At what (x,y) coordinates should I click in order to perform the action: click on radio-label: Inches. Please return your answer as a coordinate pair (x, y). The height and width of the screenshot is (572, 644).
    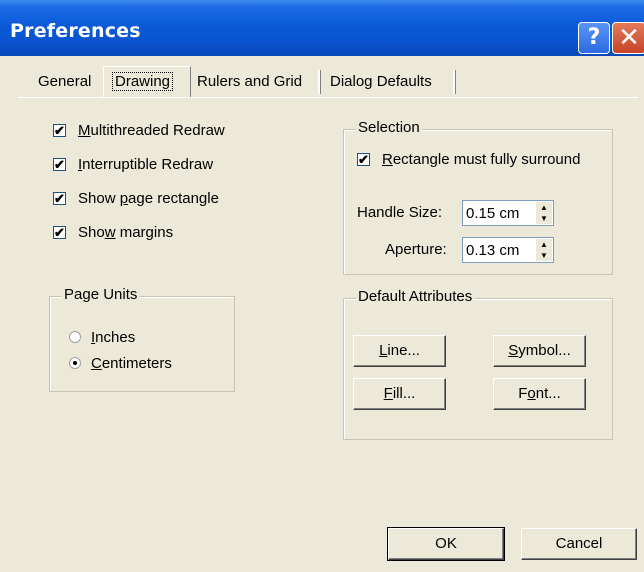
    Looking at the image, I should click on (113, 337).